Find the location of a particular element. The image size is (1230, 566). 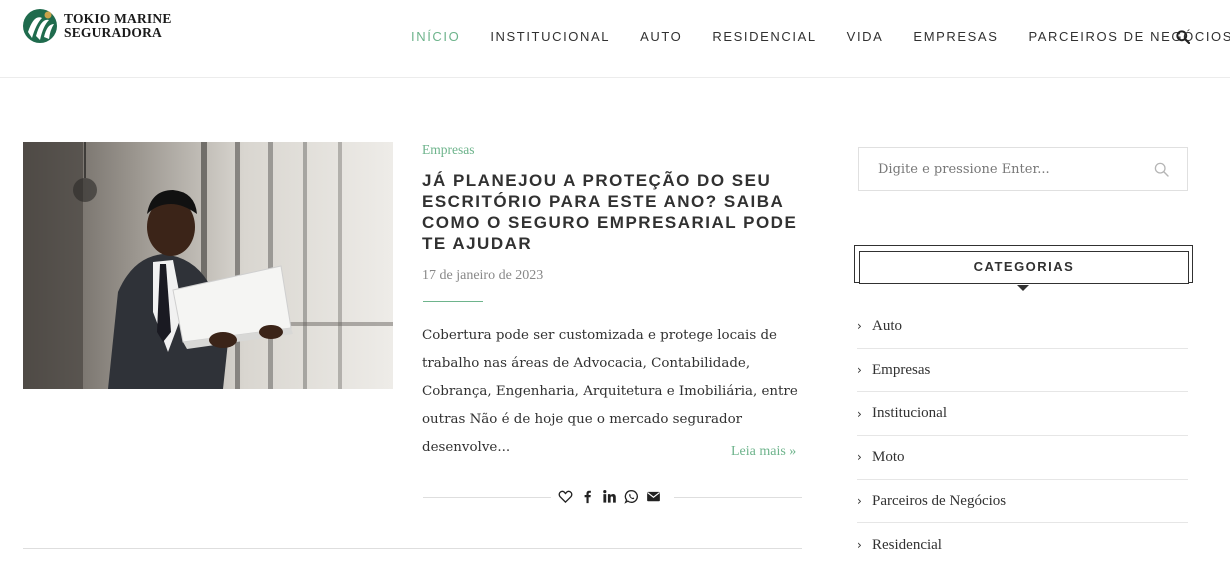

sidebar-search is located at coordinates (1023, 169).